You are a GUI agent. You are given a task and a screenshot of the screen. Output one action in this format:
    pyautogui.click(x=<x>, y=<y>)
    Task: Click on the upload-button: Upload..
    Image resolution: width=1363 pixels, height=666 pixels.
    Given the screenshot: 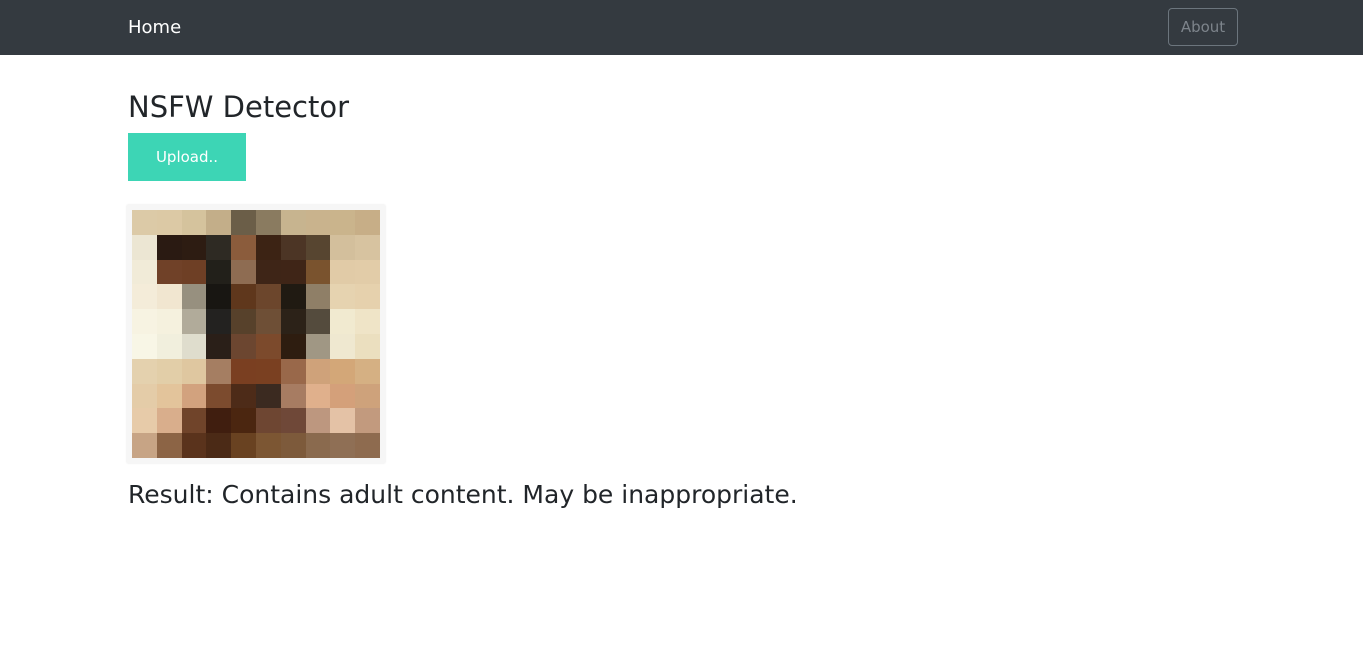 What is the action you would take?
    pyautogui.click(x=187, y=157)
    